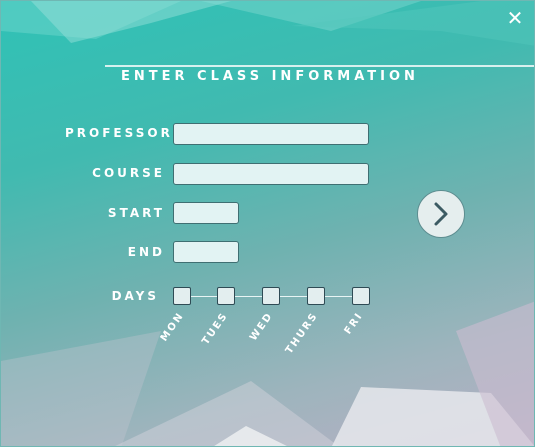  Describe the element at coordinates (270, 76) in the screenshot. I see `form-title: ENTER CLASS INFORMATION` at that location.